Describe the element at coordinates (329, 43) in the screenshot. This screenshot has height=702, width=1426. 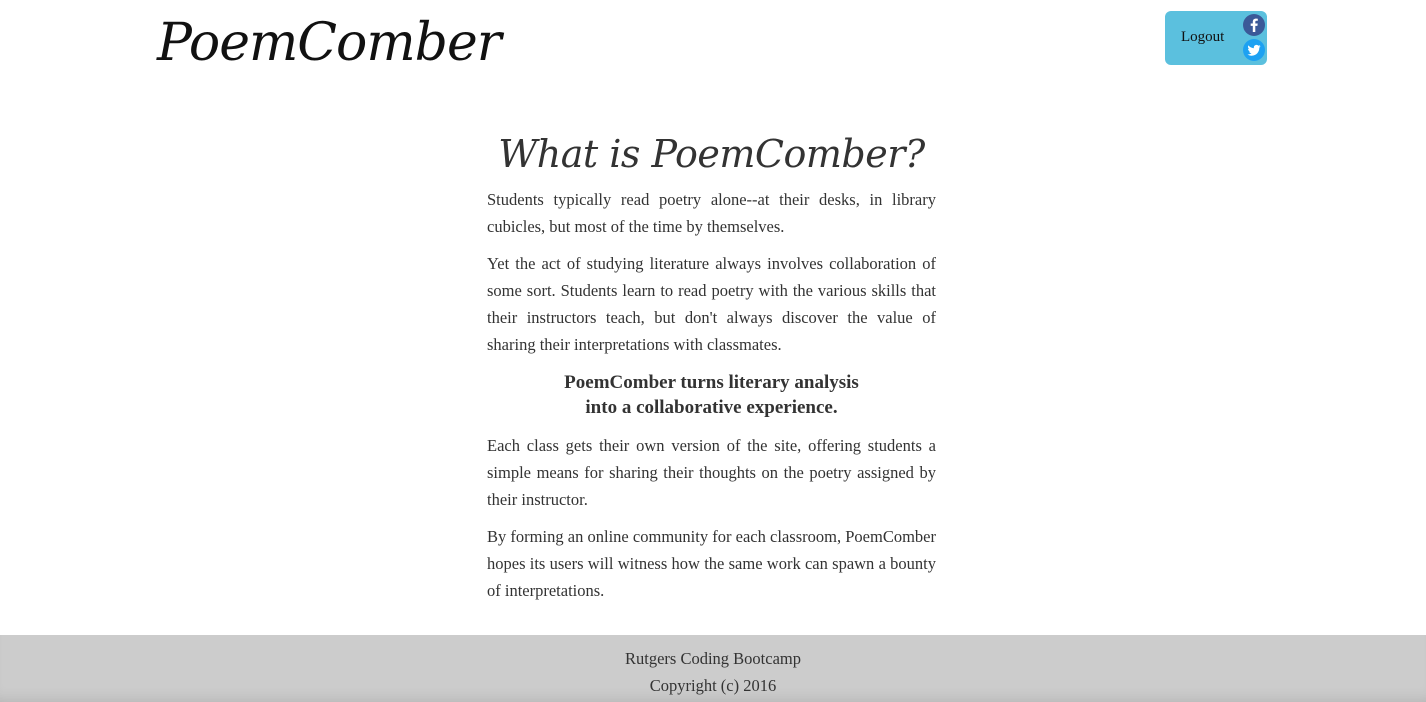
I see `site-logo: PoemComber` at that location.